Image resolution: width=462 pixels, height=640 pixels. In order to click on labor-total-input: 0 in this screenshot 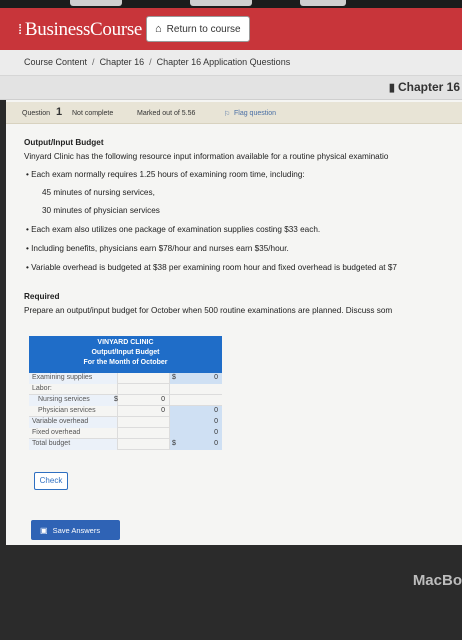, I will do `click(195, 411)`.